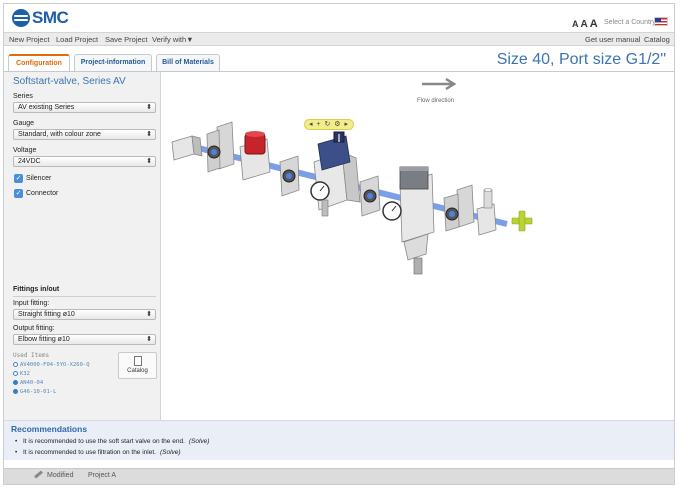 The width and height of the screenshot is (680, 490). Describe the element at coordinates (522, 221) in the screenshot. I see `add-component-plus-icon` at that location.